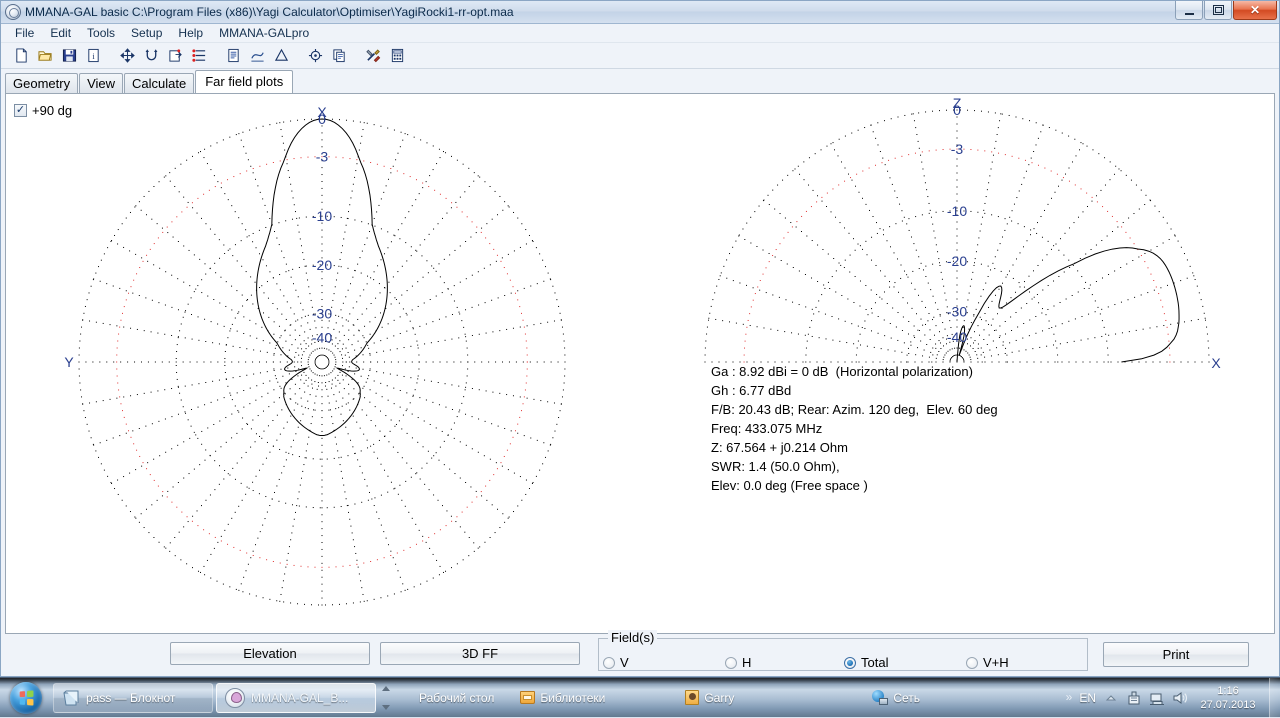  What do you see at coordinates (42, 83) in the screenshot?
I see `tab-geometry: Geometry` at bounding box center [42, 83].